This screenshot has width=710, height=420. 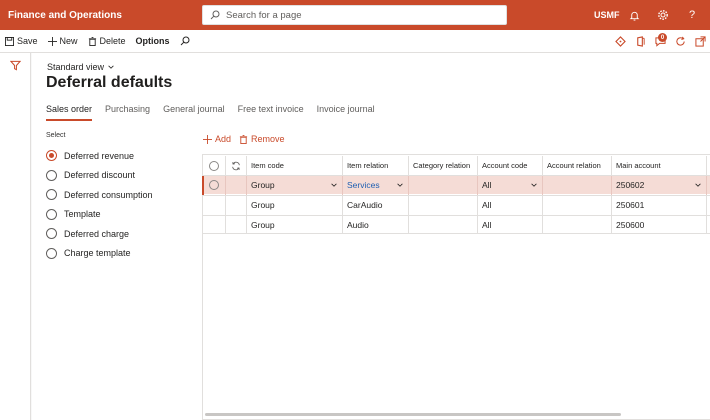 I want to click on radio-label: Deferred revenue, so click(x=99, y=155).